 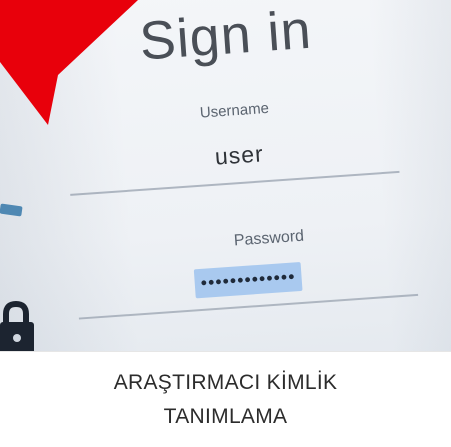 I want to click on username-field: user, so click(x=239, y=155).